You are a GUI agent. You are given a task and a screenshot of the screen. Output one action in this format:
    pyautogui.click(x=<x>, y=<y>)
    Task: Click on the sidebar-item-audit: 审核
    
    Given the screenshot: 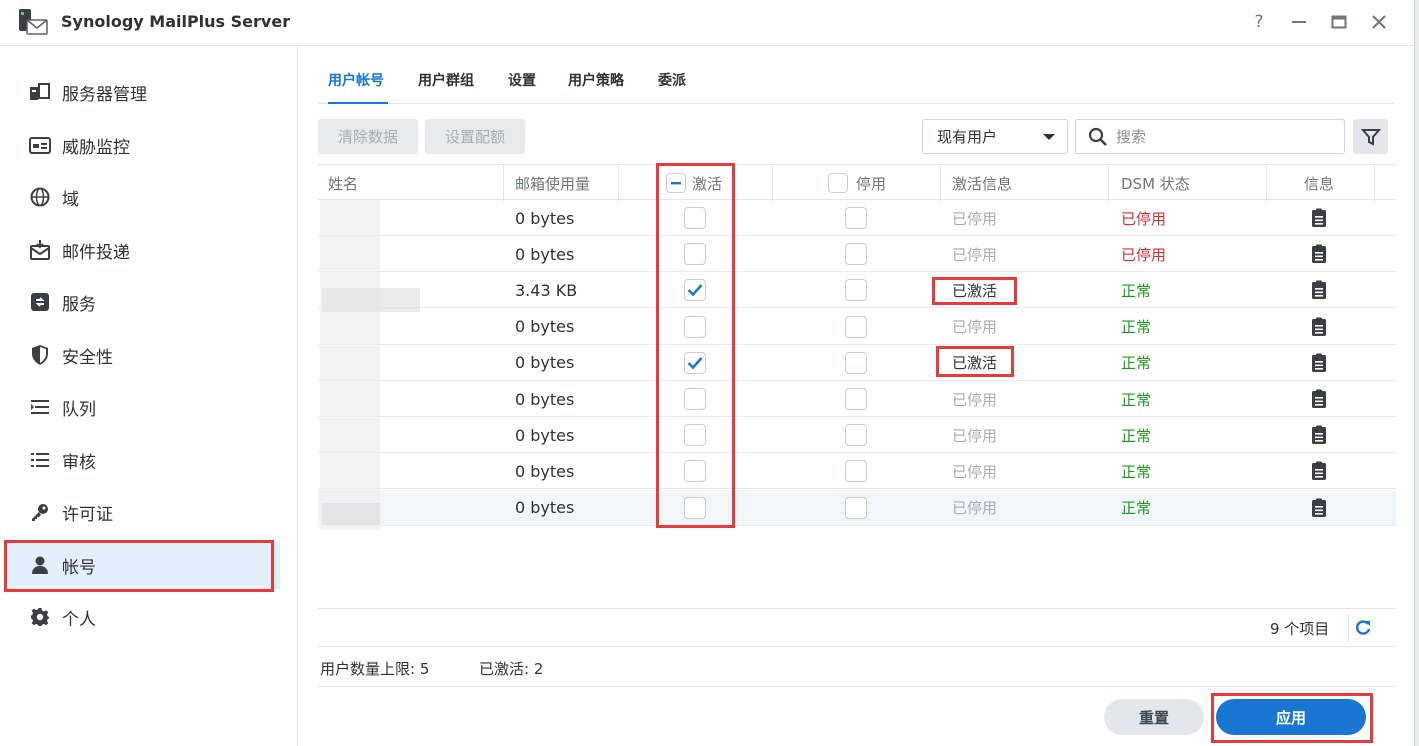 What is the action you would take?
    pyautogui.click(x=144, y=460)
    